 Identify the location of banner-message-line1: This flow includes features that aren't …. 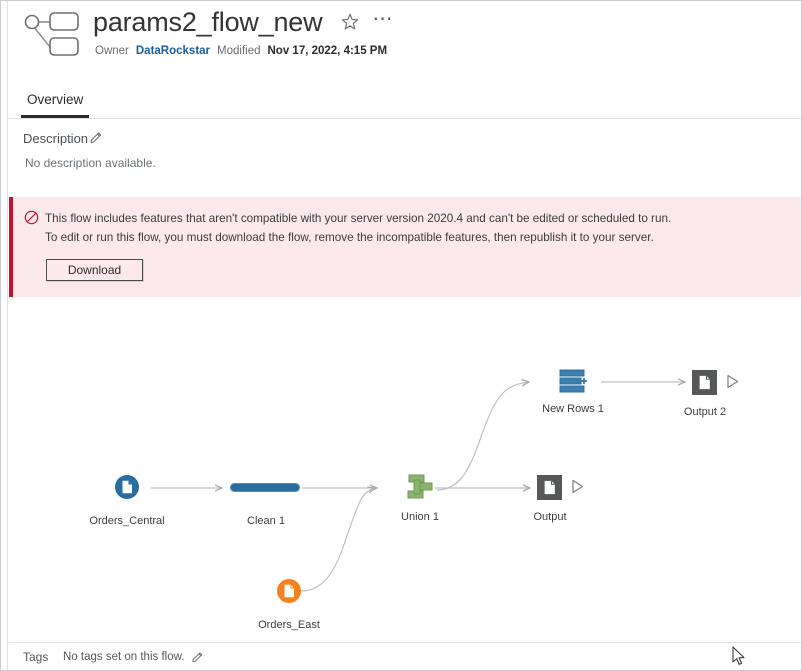
(358, 218).